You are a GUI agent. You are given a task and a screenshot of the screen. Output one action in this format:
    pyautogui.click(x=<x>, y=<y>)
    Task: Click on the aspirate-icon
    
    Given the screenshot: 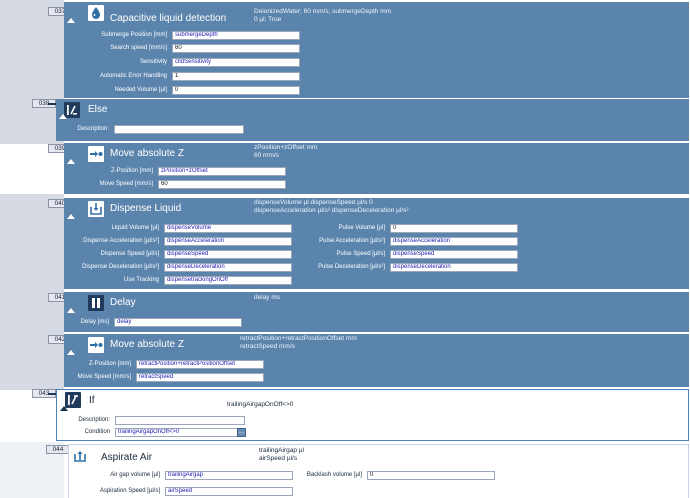 What is the action you would take?
    pyautogui.click(x=80, y=456)
    